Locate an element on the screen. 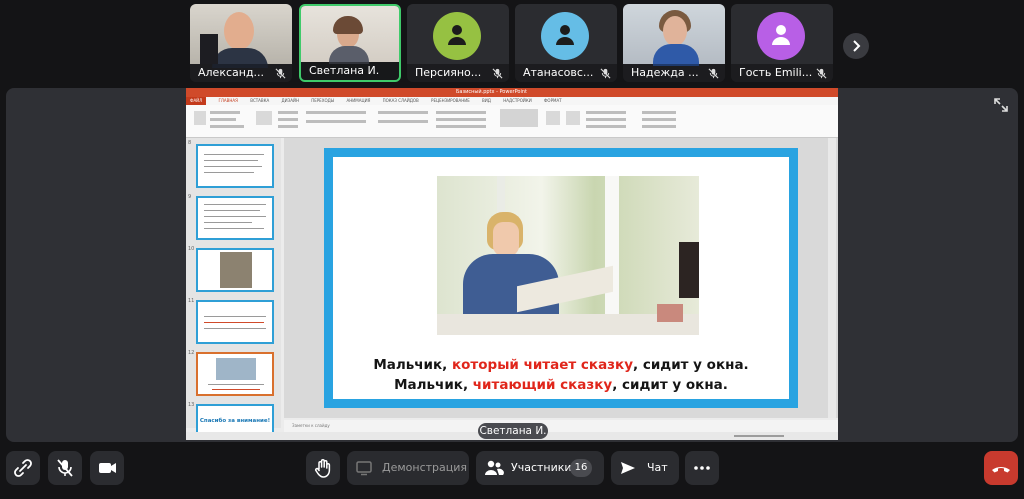 The width and height of the screenshot is (1024, 499). notes-area: Заметки к слайду is located at coordinates (561, 426).